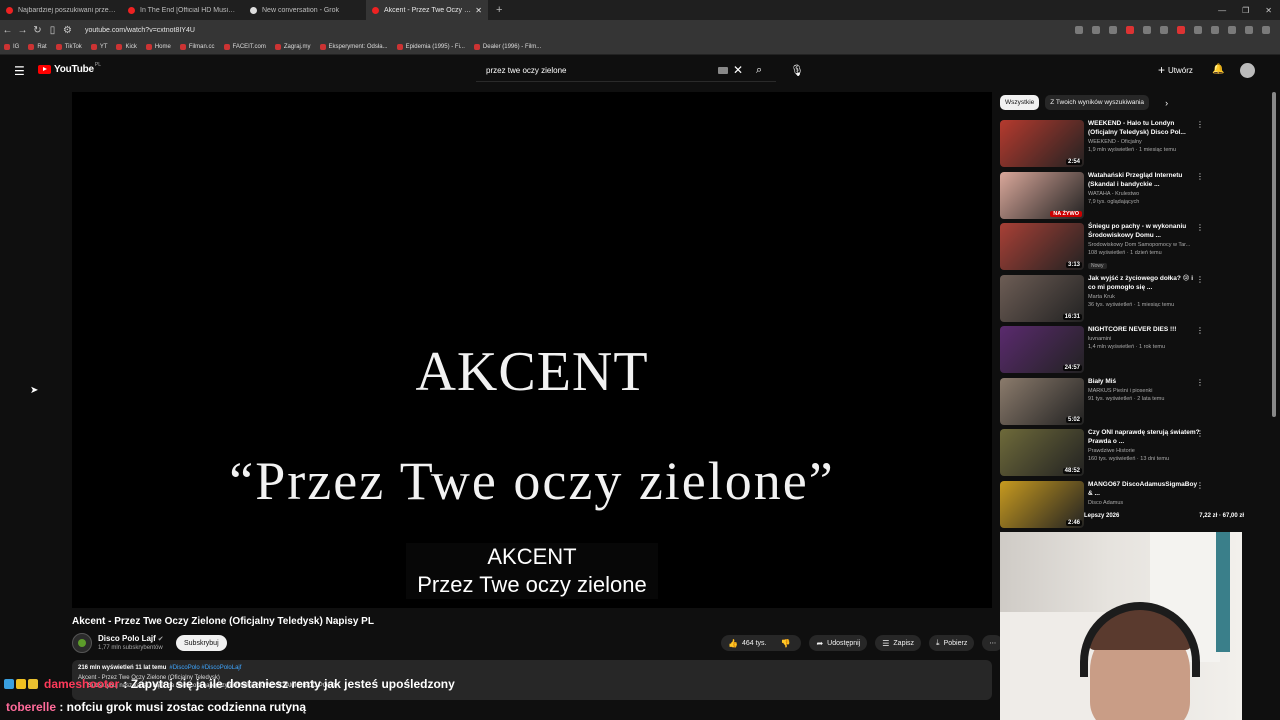 This screenshot has width=1280, height=720. What do you see at coordinates (305, 10) in the screenshot?
I see `browser-tab: New conversation - Grok` at bounding box center [305, 10].